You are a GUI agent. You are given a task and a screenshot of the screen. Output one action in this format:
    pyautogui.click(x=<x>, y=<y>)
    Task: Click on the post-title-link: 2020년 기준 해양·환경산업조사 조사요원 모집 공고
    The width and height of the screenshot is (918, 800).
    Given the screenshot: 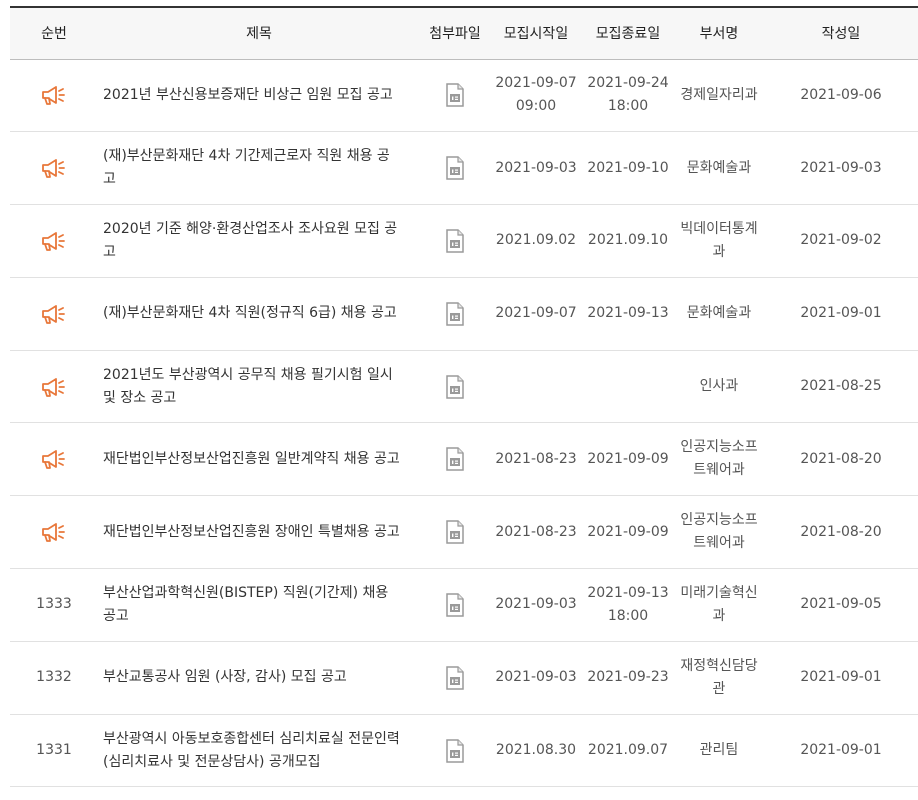 What is the action you would take?
    pyautogui.click(x=250, y=240)
    